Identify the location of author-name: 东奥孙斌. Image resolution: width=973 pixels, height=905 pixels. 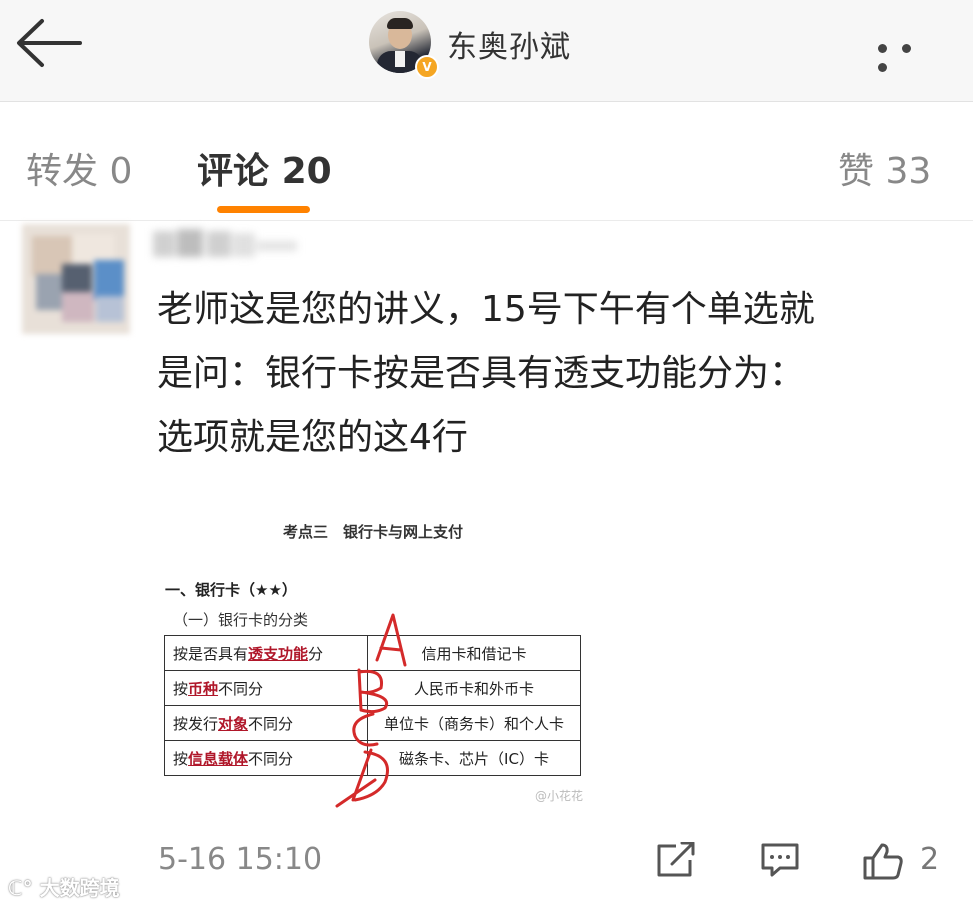
(509, 44).